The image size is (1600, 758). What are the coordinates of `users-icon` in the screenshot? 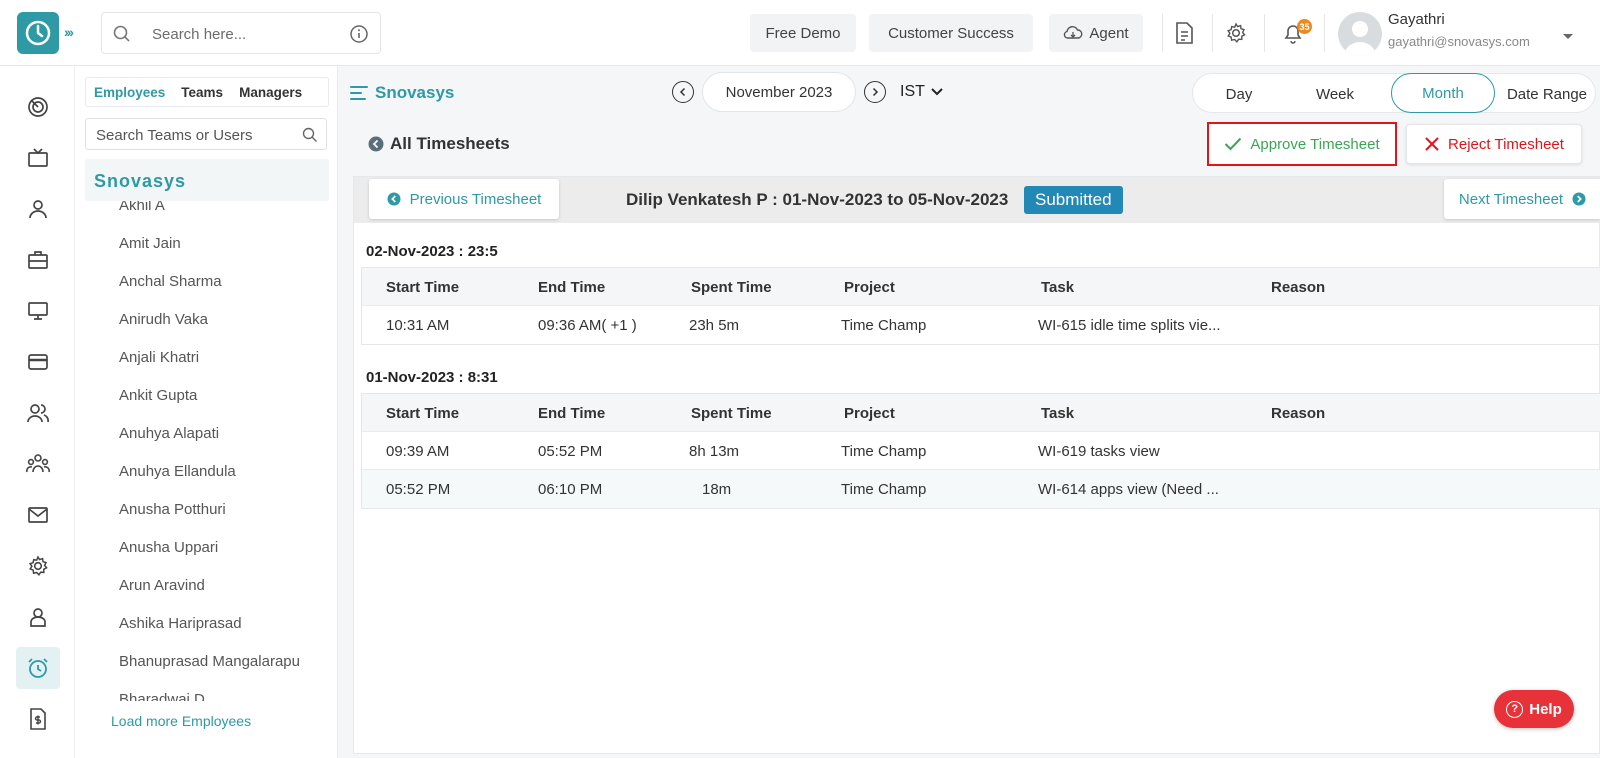 It's located at (38, 413).